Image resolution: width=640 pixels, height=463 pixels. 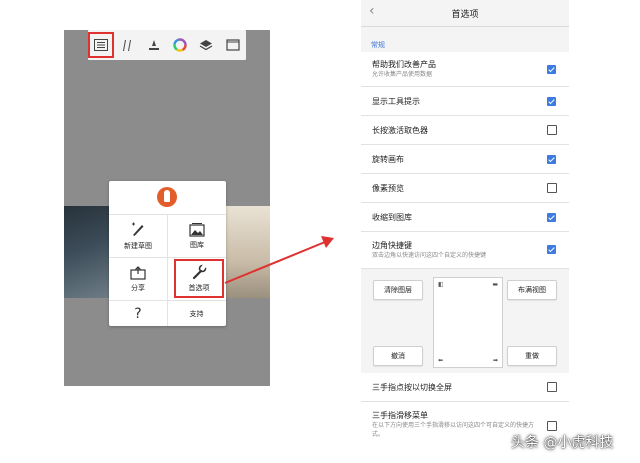 What do you see at coordinates (465, 250) in the screenshot?
I see `setting-row: 边角快捷键 双击边角以快速访问这四个自定义的快捷键` at bounding box center [465, 250].